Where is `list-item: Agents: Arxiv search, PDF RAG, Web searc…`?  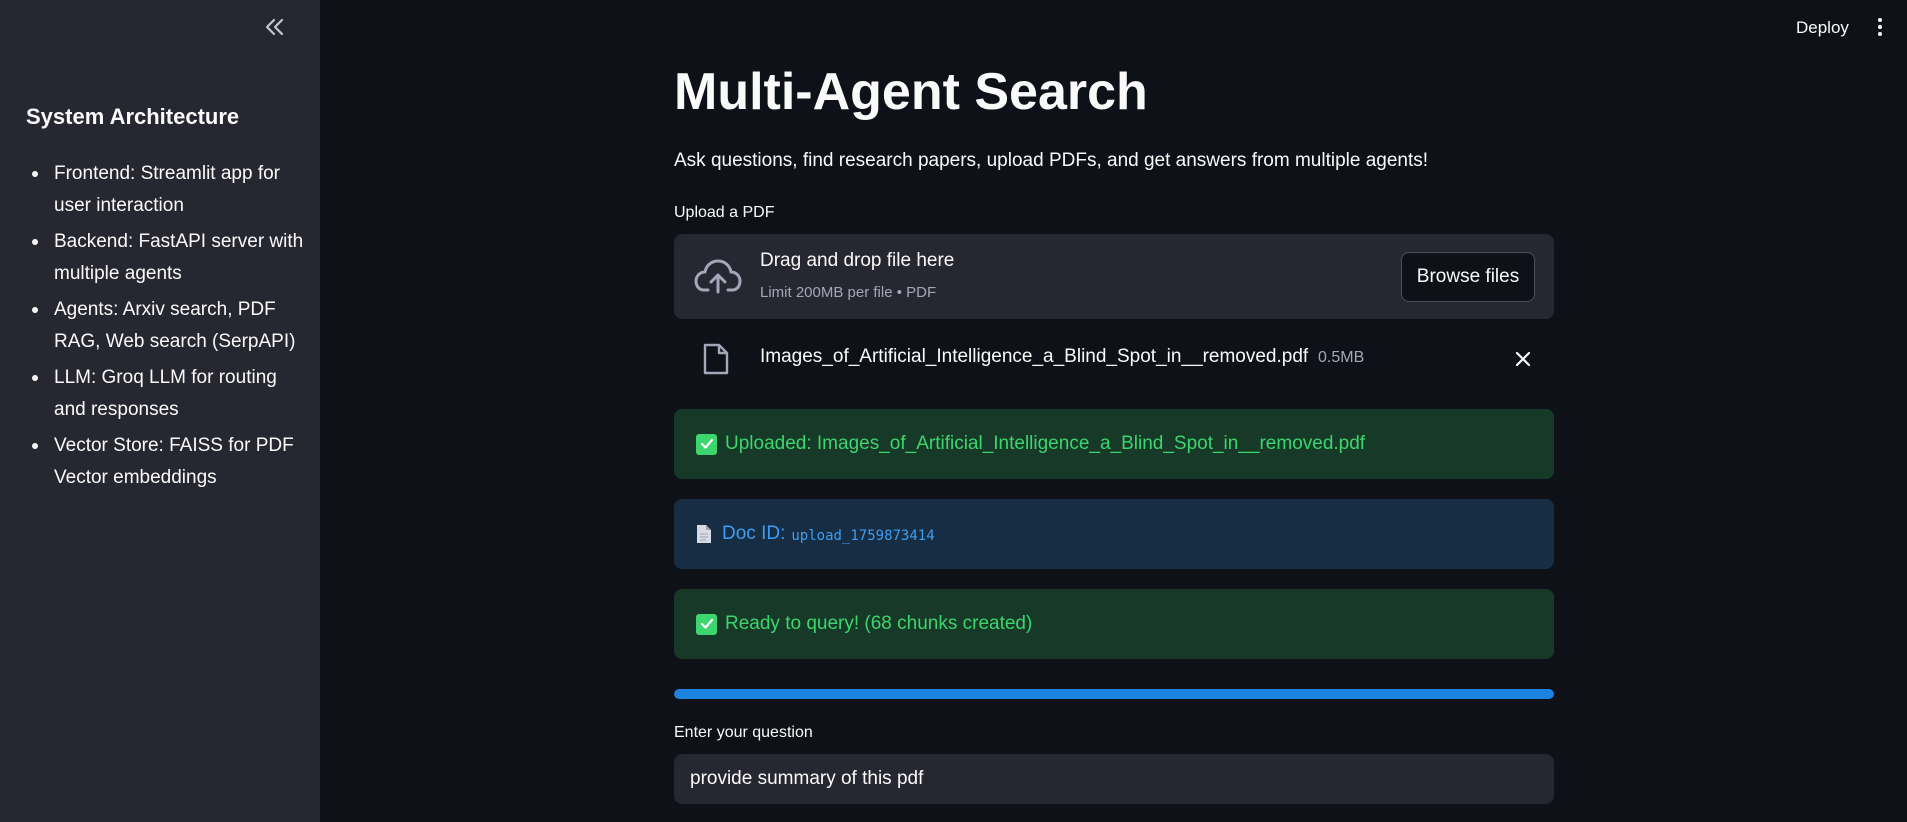
list-item: Agents: Arxiv search, PDF RAG, Web searc… is located at coordinates (166, 326).